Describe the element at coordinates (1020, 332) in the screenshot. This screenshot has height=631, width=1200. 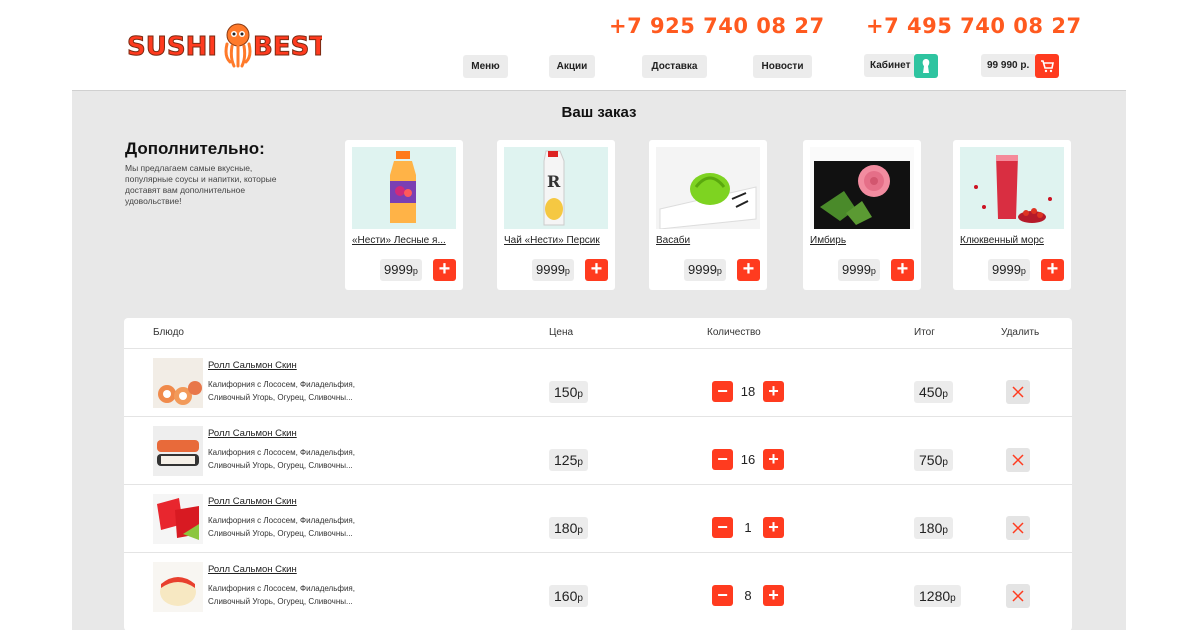
I see `column-header-delete: Удалить` at that location.